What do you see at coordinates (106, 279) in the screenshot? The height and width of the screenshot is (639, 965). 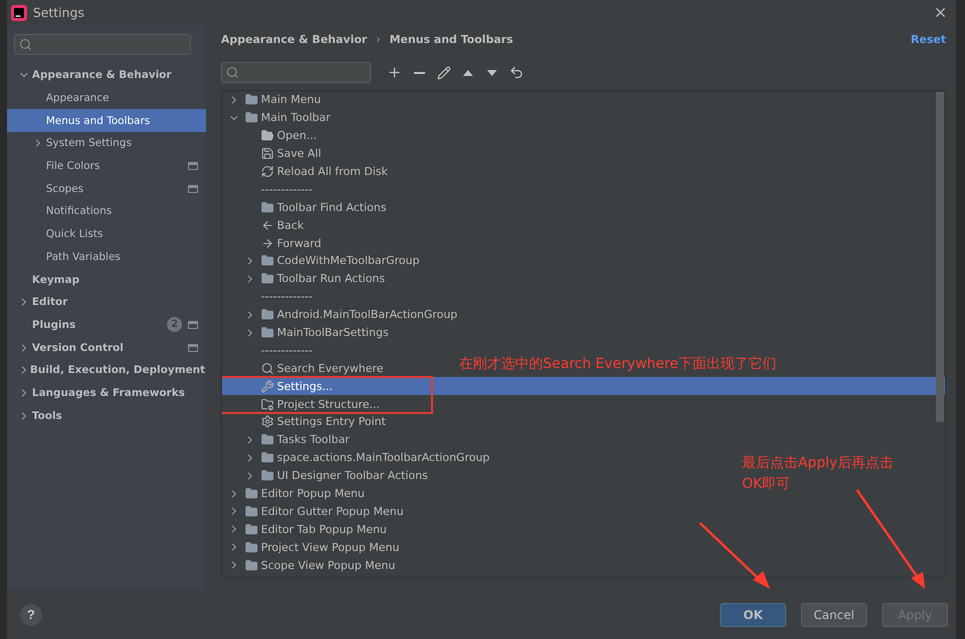 I see `sidebar-item: Keymap` at bounding box center [106, 279].